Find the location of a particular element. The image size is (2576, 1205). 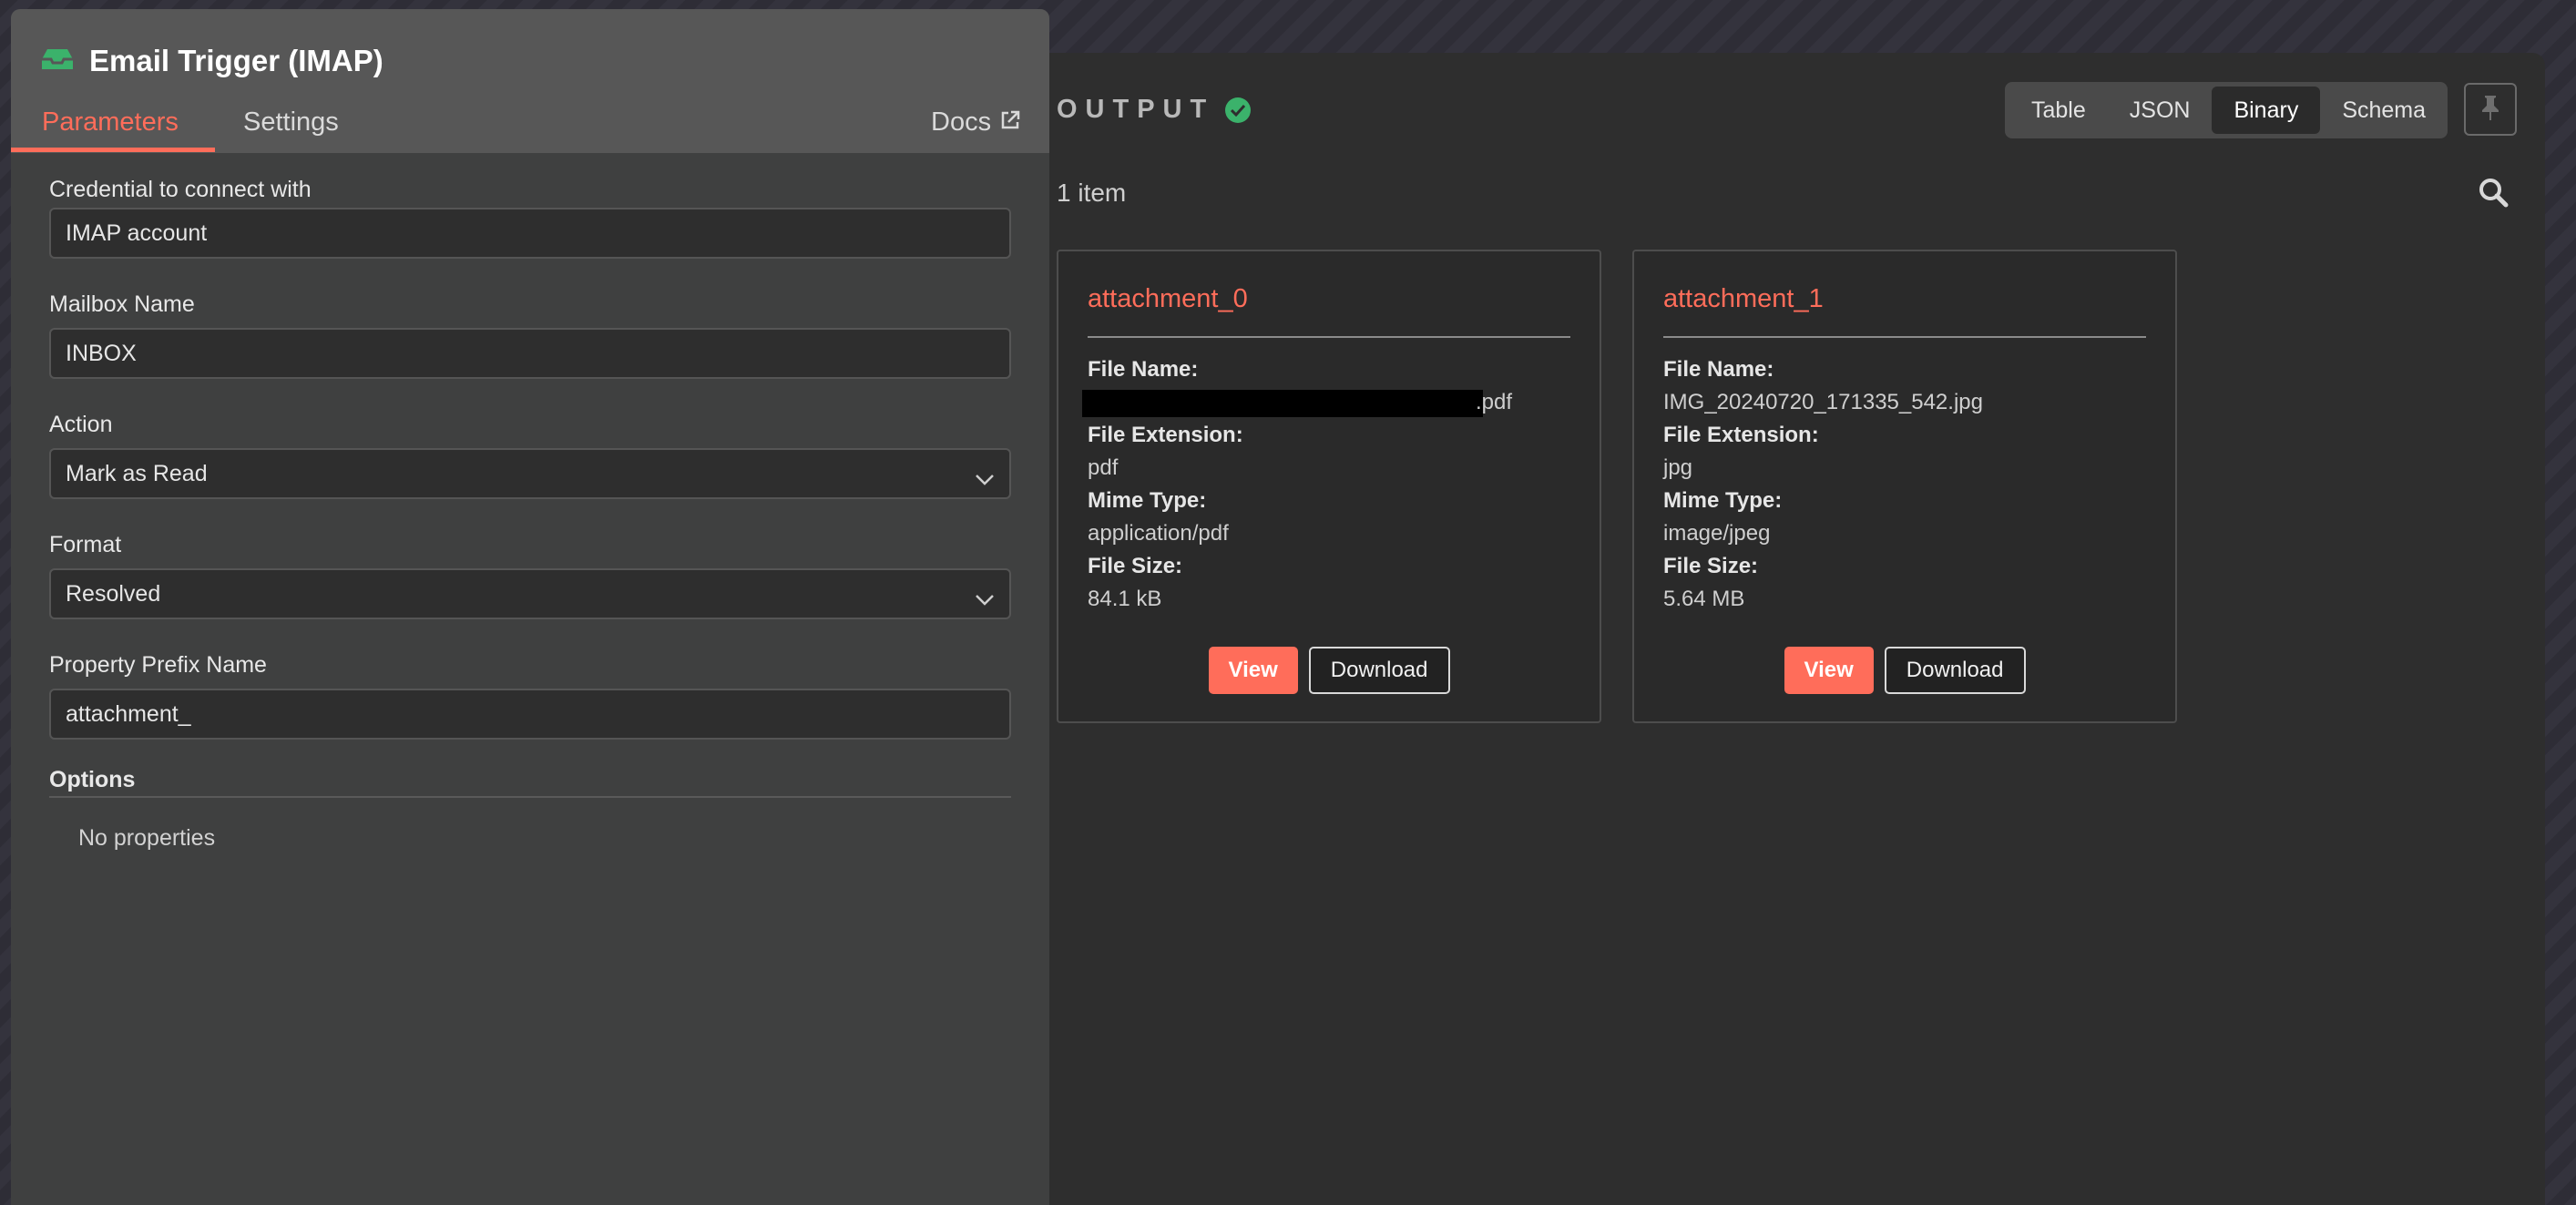

tab-parameters: Parameters is located at coordinates (111, 123).